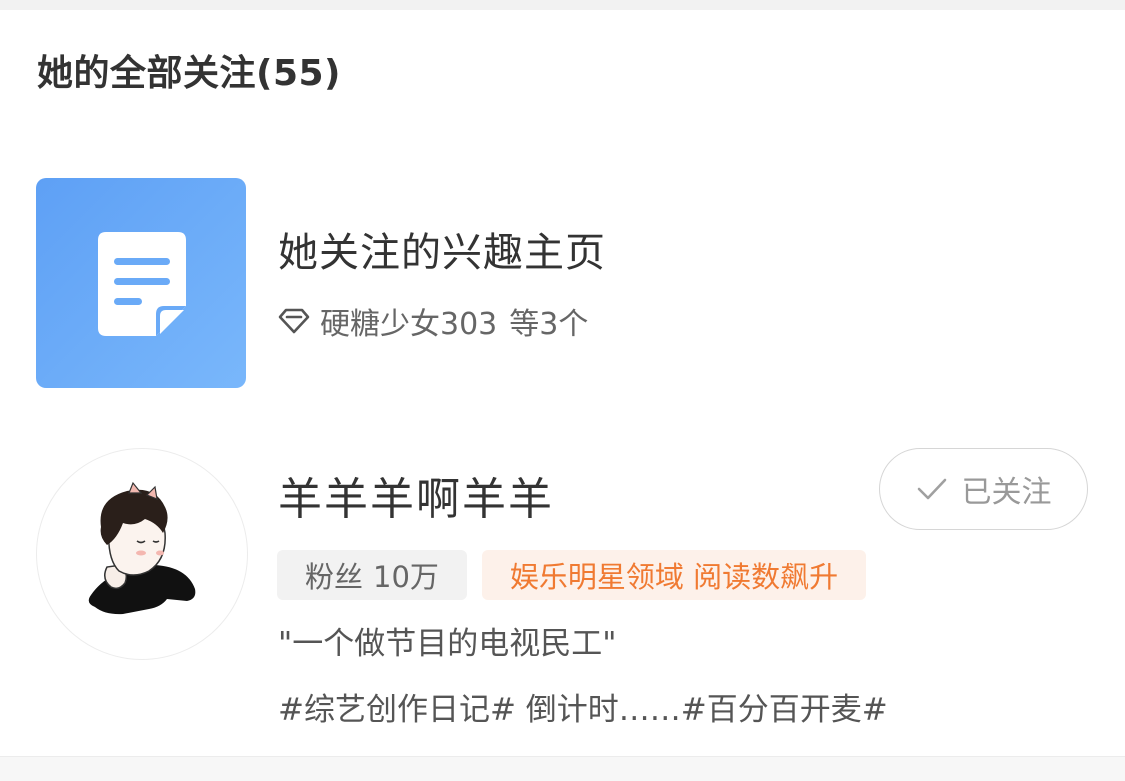  I want to click on user-tags: 粉丝 10万 娱乐明星领域 阅读数飙升, so click(572, 575).